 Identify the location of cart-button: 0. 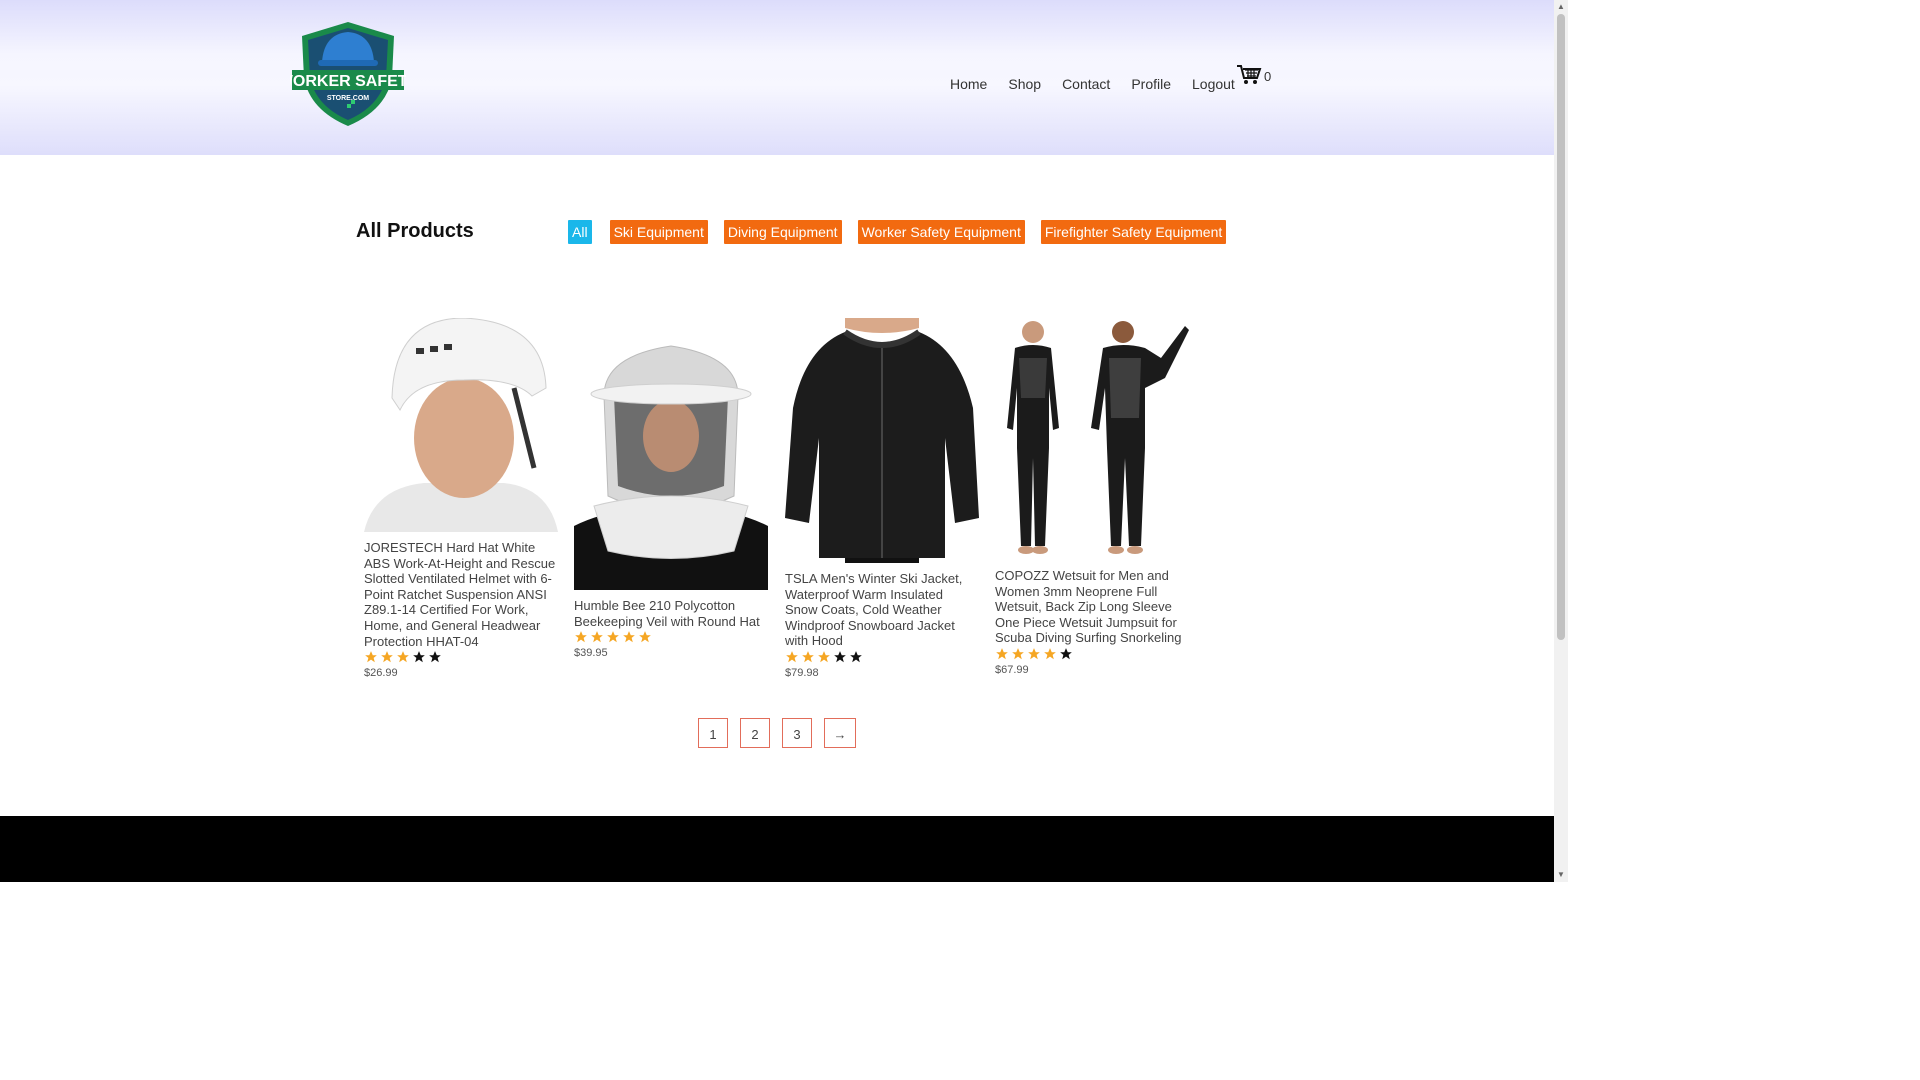
(1253, 75).